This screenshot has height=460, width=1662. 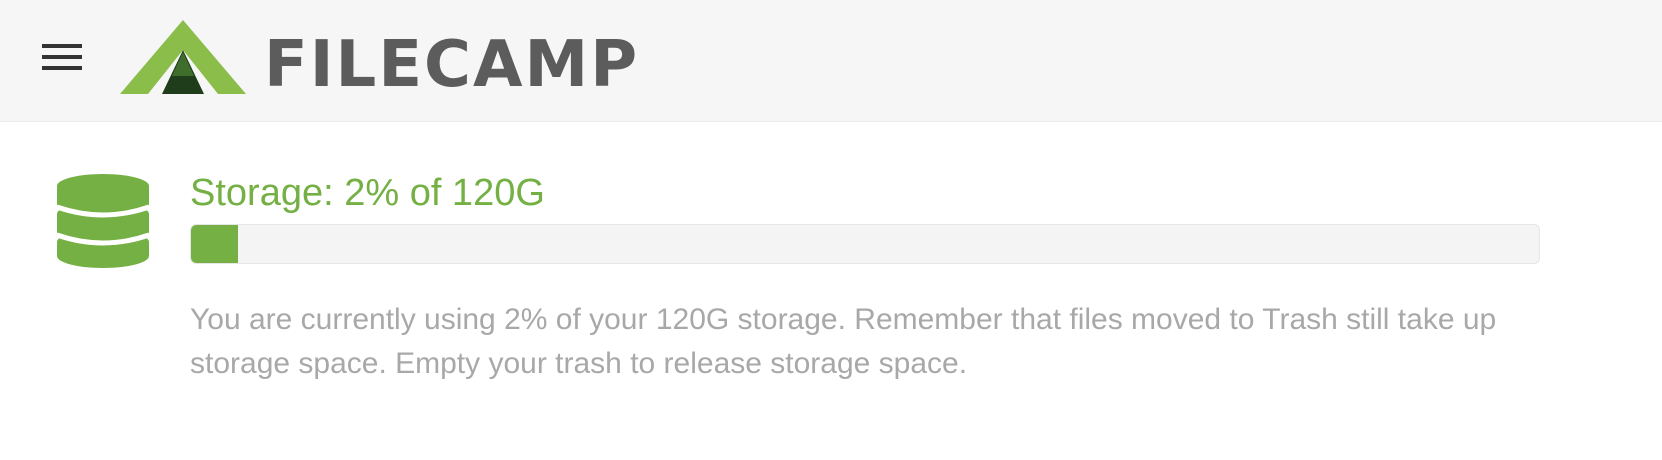 What do you see at coordinates (865, 244) in the screenshot?
I see `storage-progress-bar` at bounding box center [865, 244].